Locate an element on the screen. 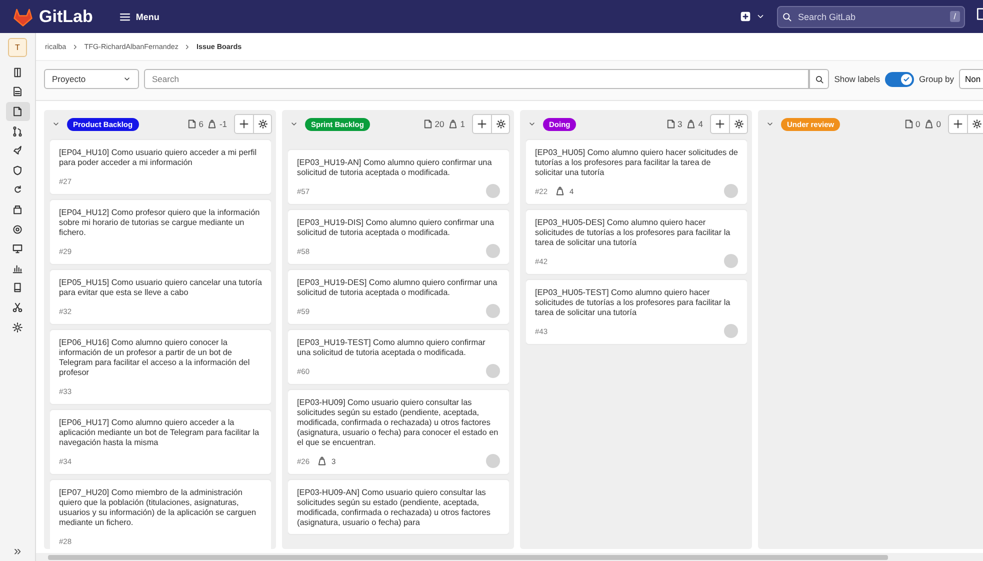 This screenshot has height=561, width=983. issue-title: [EP03_HU19-DIS] Como alumno quiero confirmar una solicitud de tutoria aceptada o modificada. is located at coordinates (398, 228).